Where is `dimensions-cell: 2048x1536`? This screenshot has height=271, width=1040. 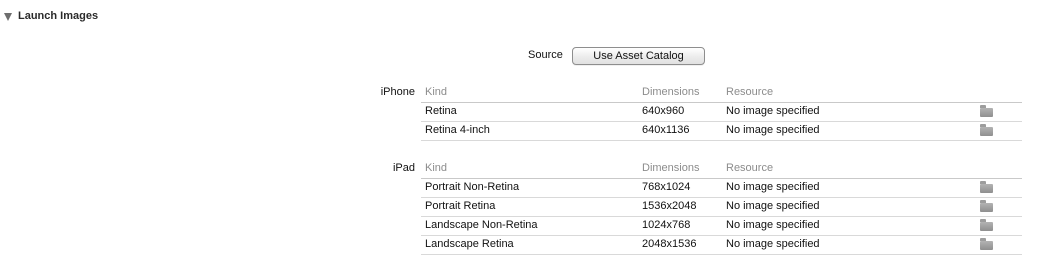
dimensions-cell: 2048x1536 is located at coordinates (669, 244).